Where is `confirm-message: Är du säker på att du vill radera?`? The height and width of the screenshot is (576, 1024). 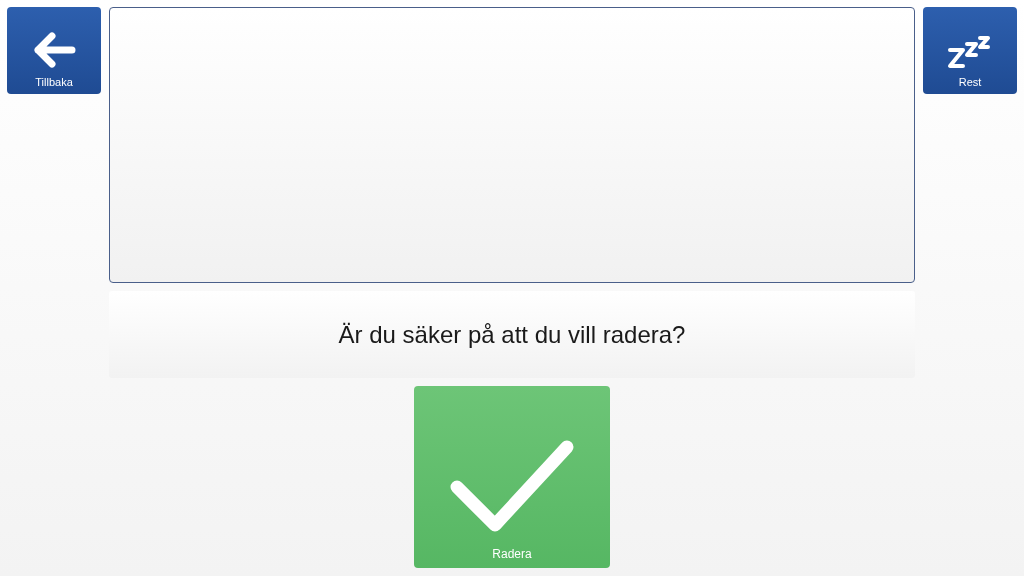 confirm-message: Är du säker på att du vill radera? is located at coordinates (512, 334).